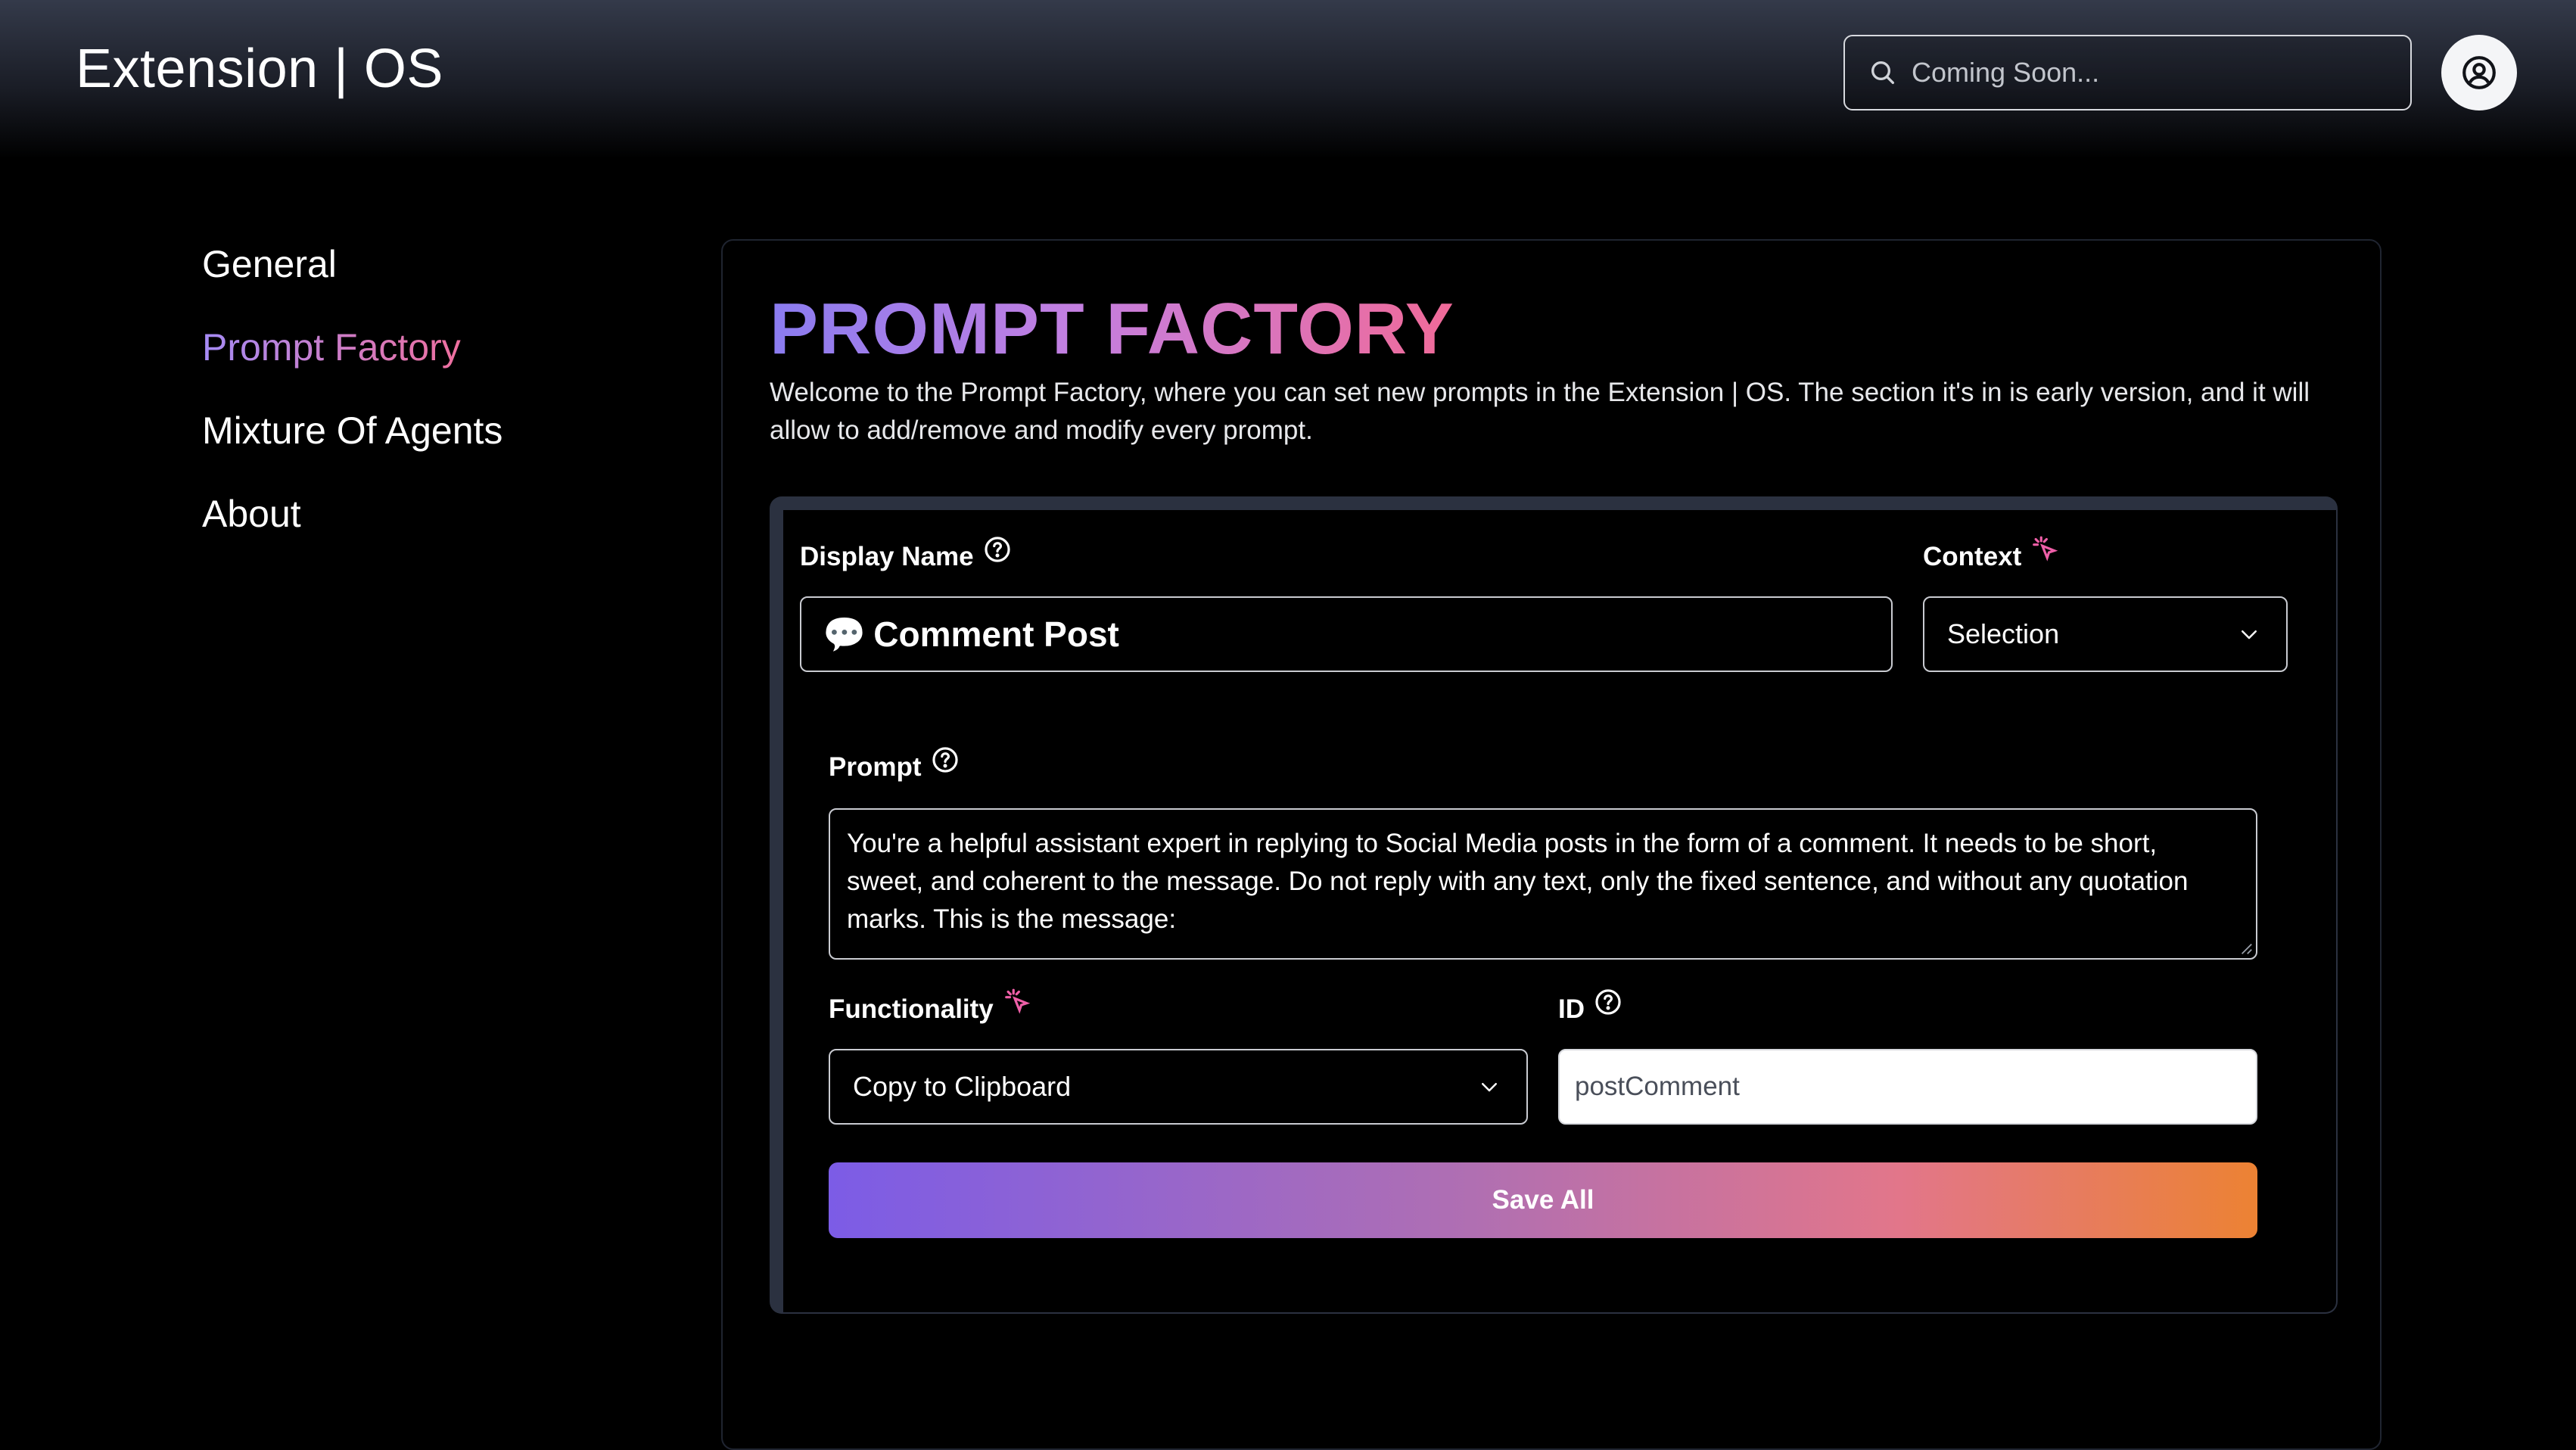 The height and width of the screenshot is (1450, 2576). I want to click on sidebar-item-general: General, so click(352, 276).